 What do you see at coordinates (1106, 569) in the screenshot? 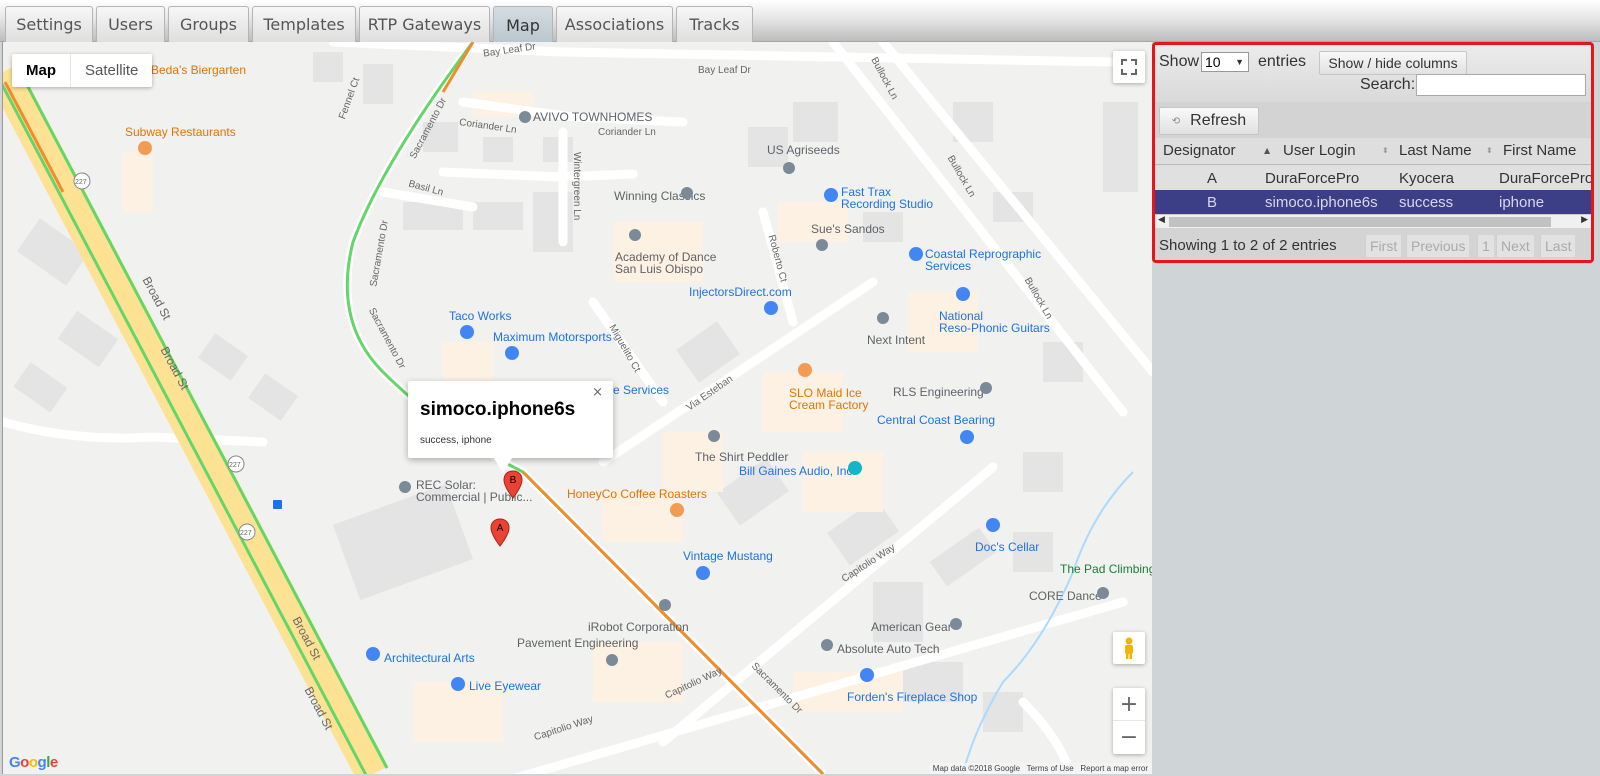
I see `poi-label: The Pad Climbing` at bounding box center [1106, 569].